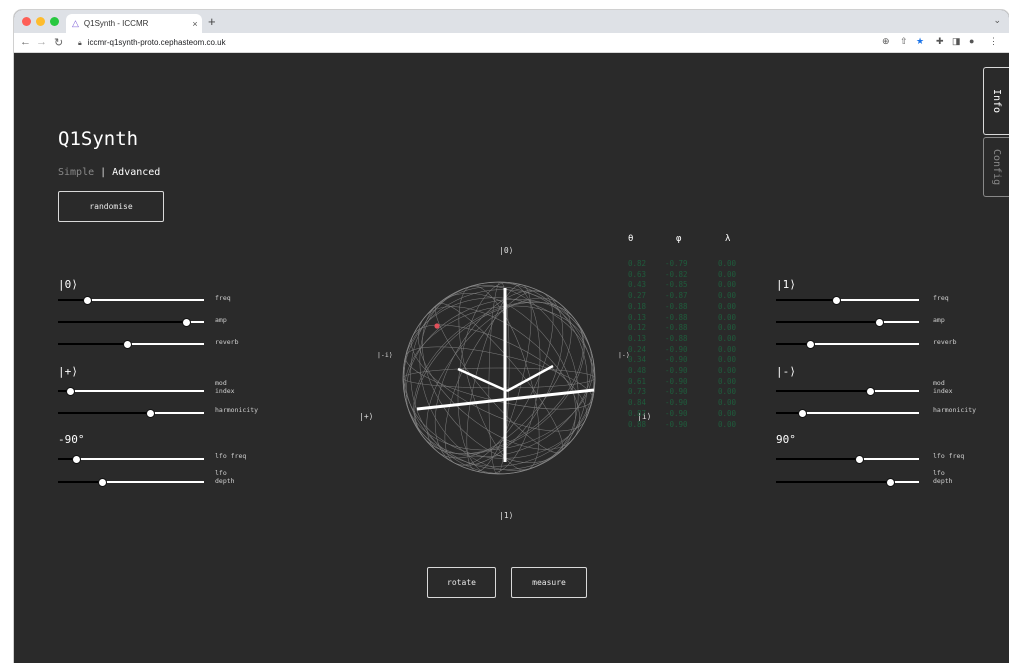  I want to click on right-state1-label: |1⟩, so click(786, 284).